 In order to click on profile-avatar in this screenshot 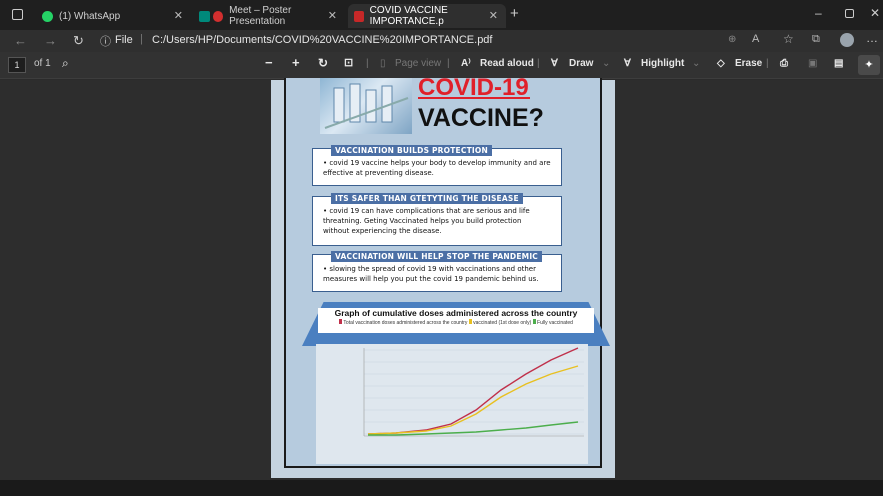, I will do `click(847, 40)`.